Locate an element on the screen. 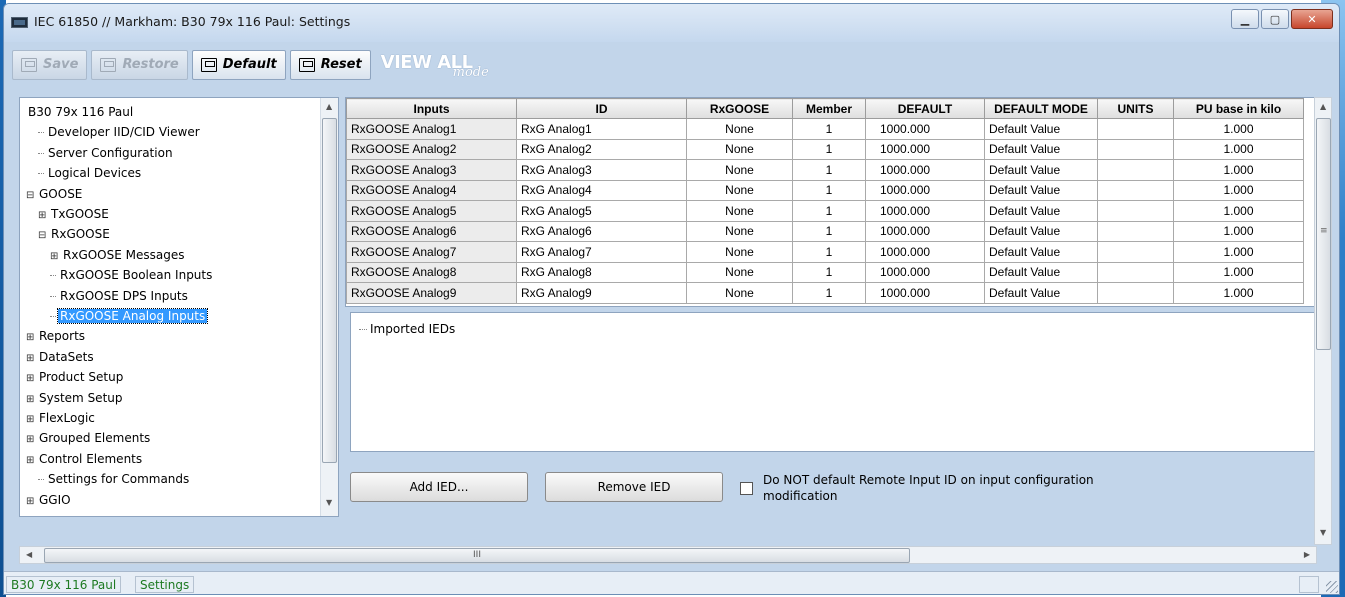  table-cell: RxG Analog9 is located at coordinates (601, 293).